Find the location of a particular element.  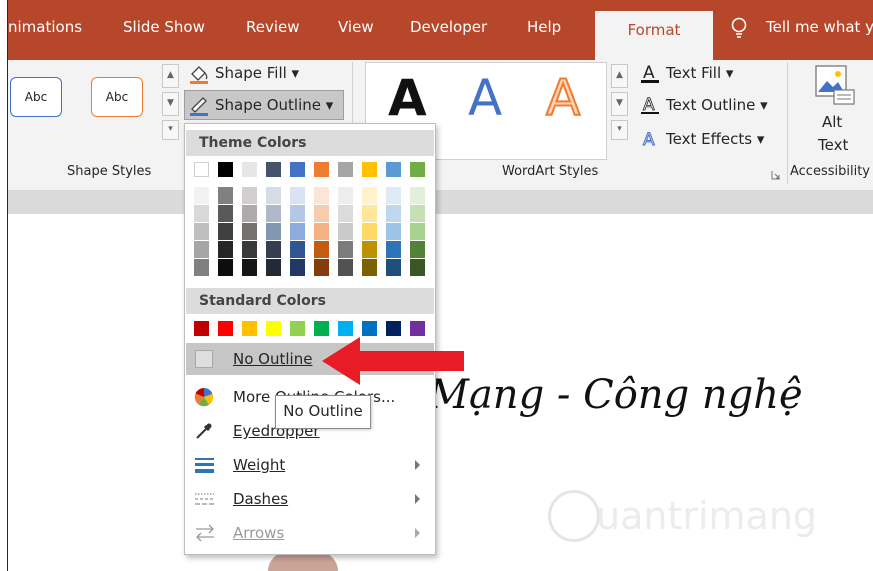

text-effects-button: Text Effects ▾ is located at coordinates (715, 139).